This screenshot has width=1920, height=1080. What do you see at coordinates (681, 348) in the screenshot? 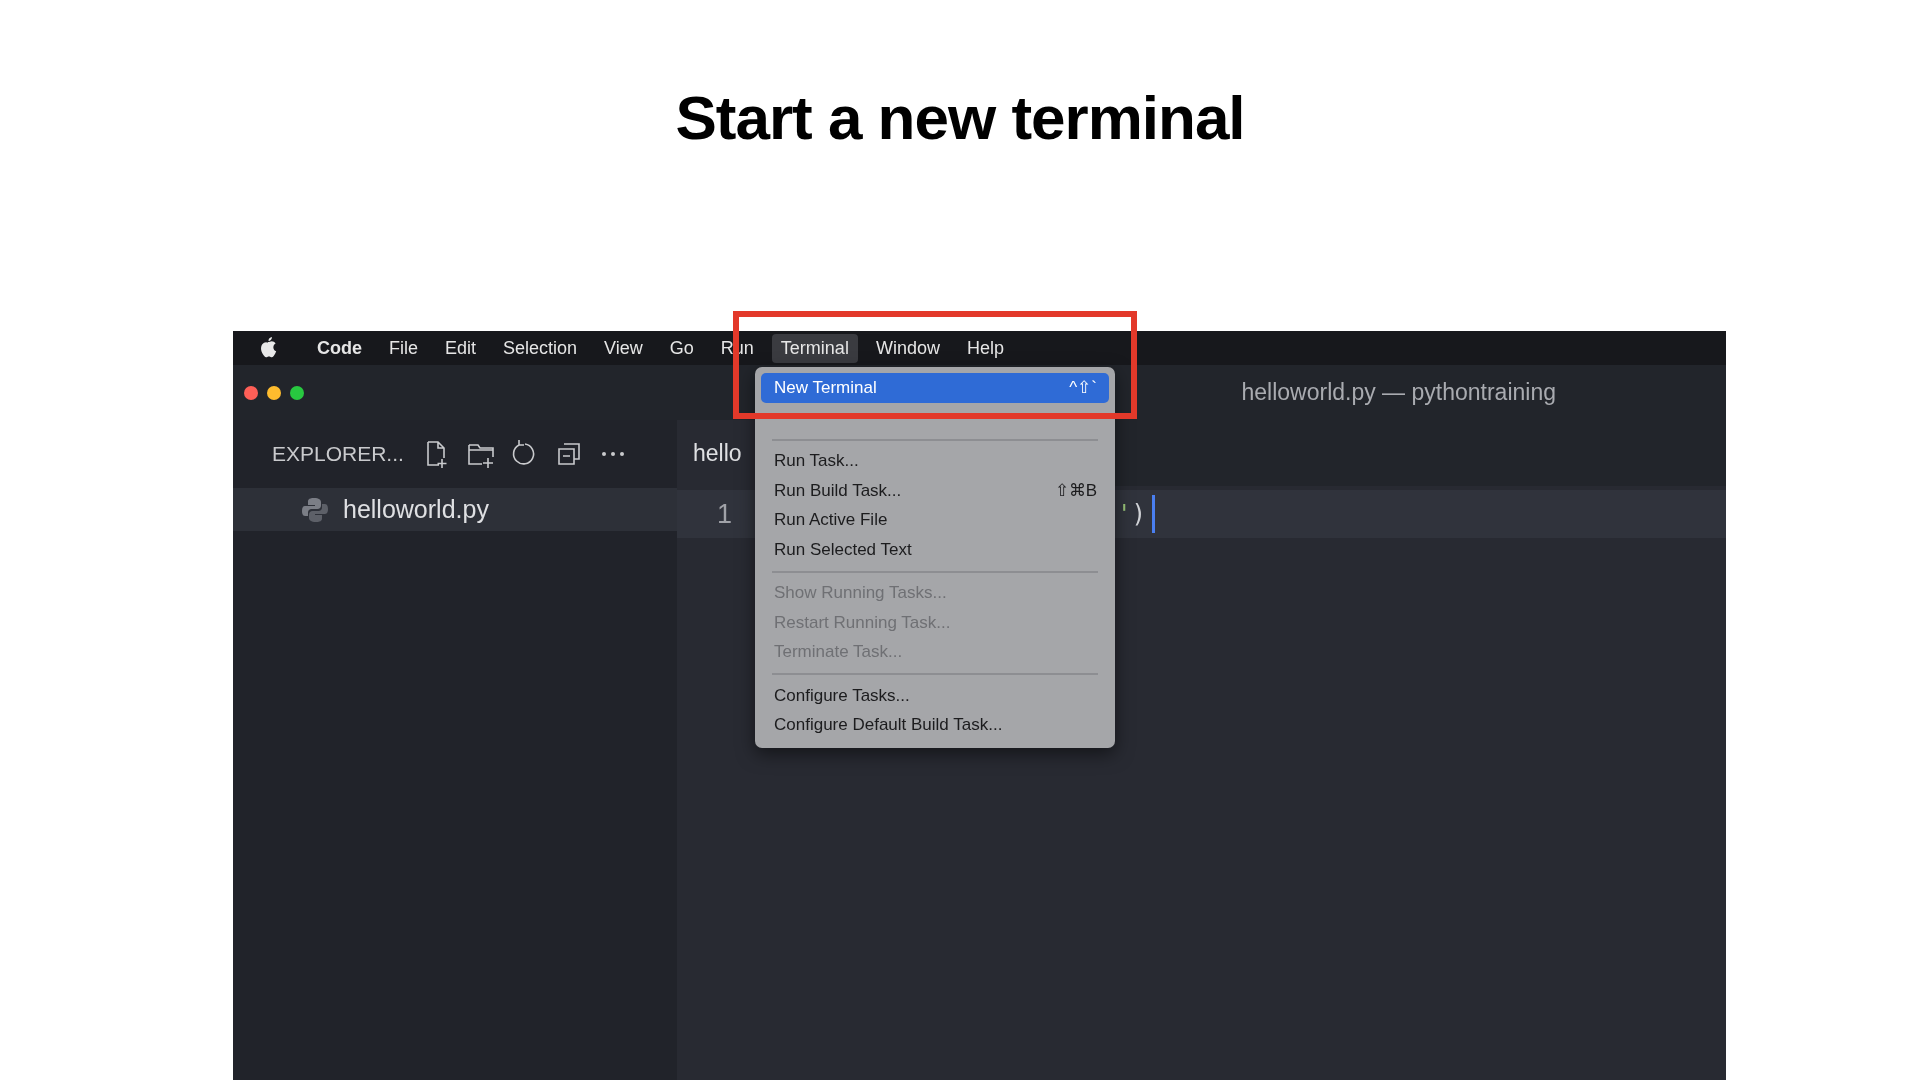
I see `menu-bar-item: Go` at bounding box center [681, 348].